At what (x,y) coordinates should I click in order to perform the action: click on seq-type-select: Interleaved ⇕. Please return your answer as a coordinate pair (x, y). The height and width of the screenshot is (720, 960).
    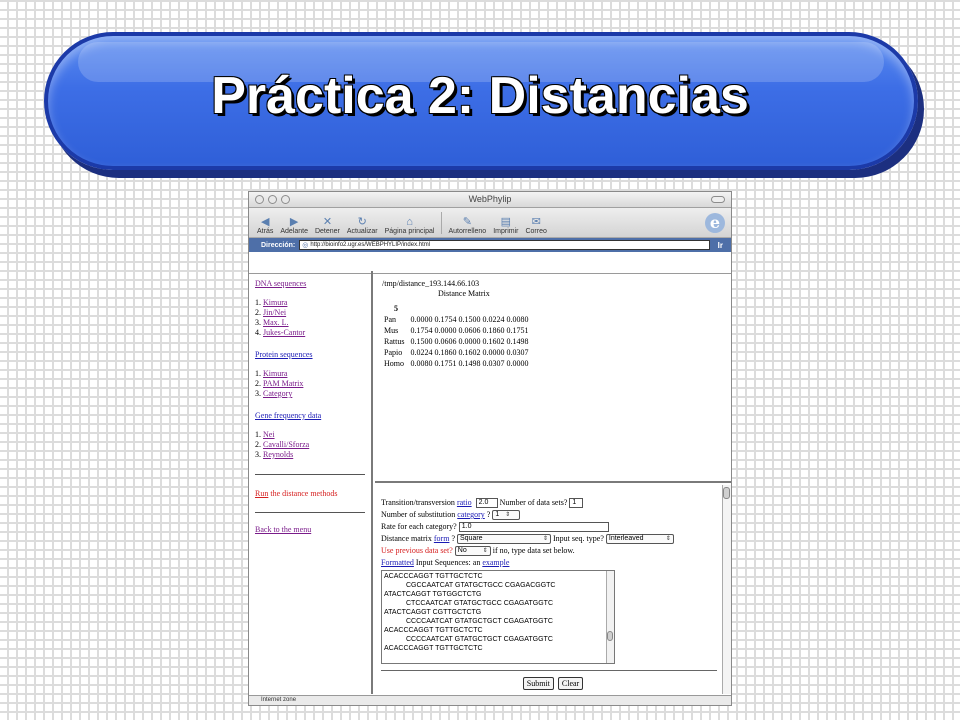
    Looking at the image, I should click on (639, 539).